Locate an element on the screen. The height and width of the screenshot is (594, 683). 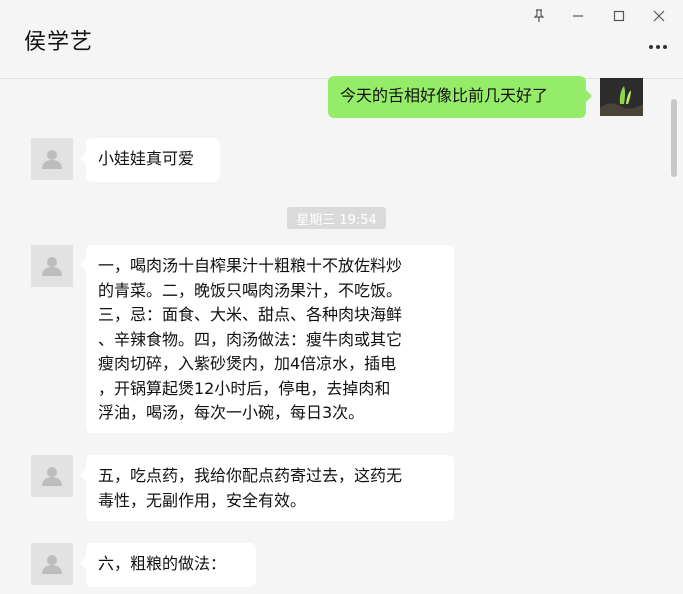
message-bubble-contact: 六，粗粮的做法： is located at coordinates (168, 565).